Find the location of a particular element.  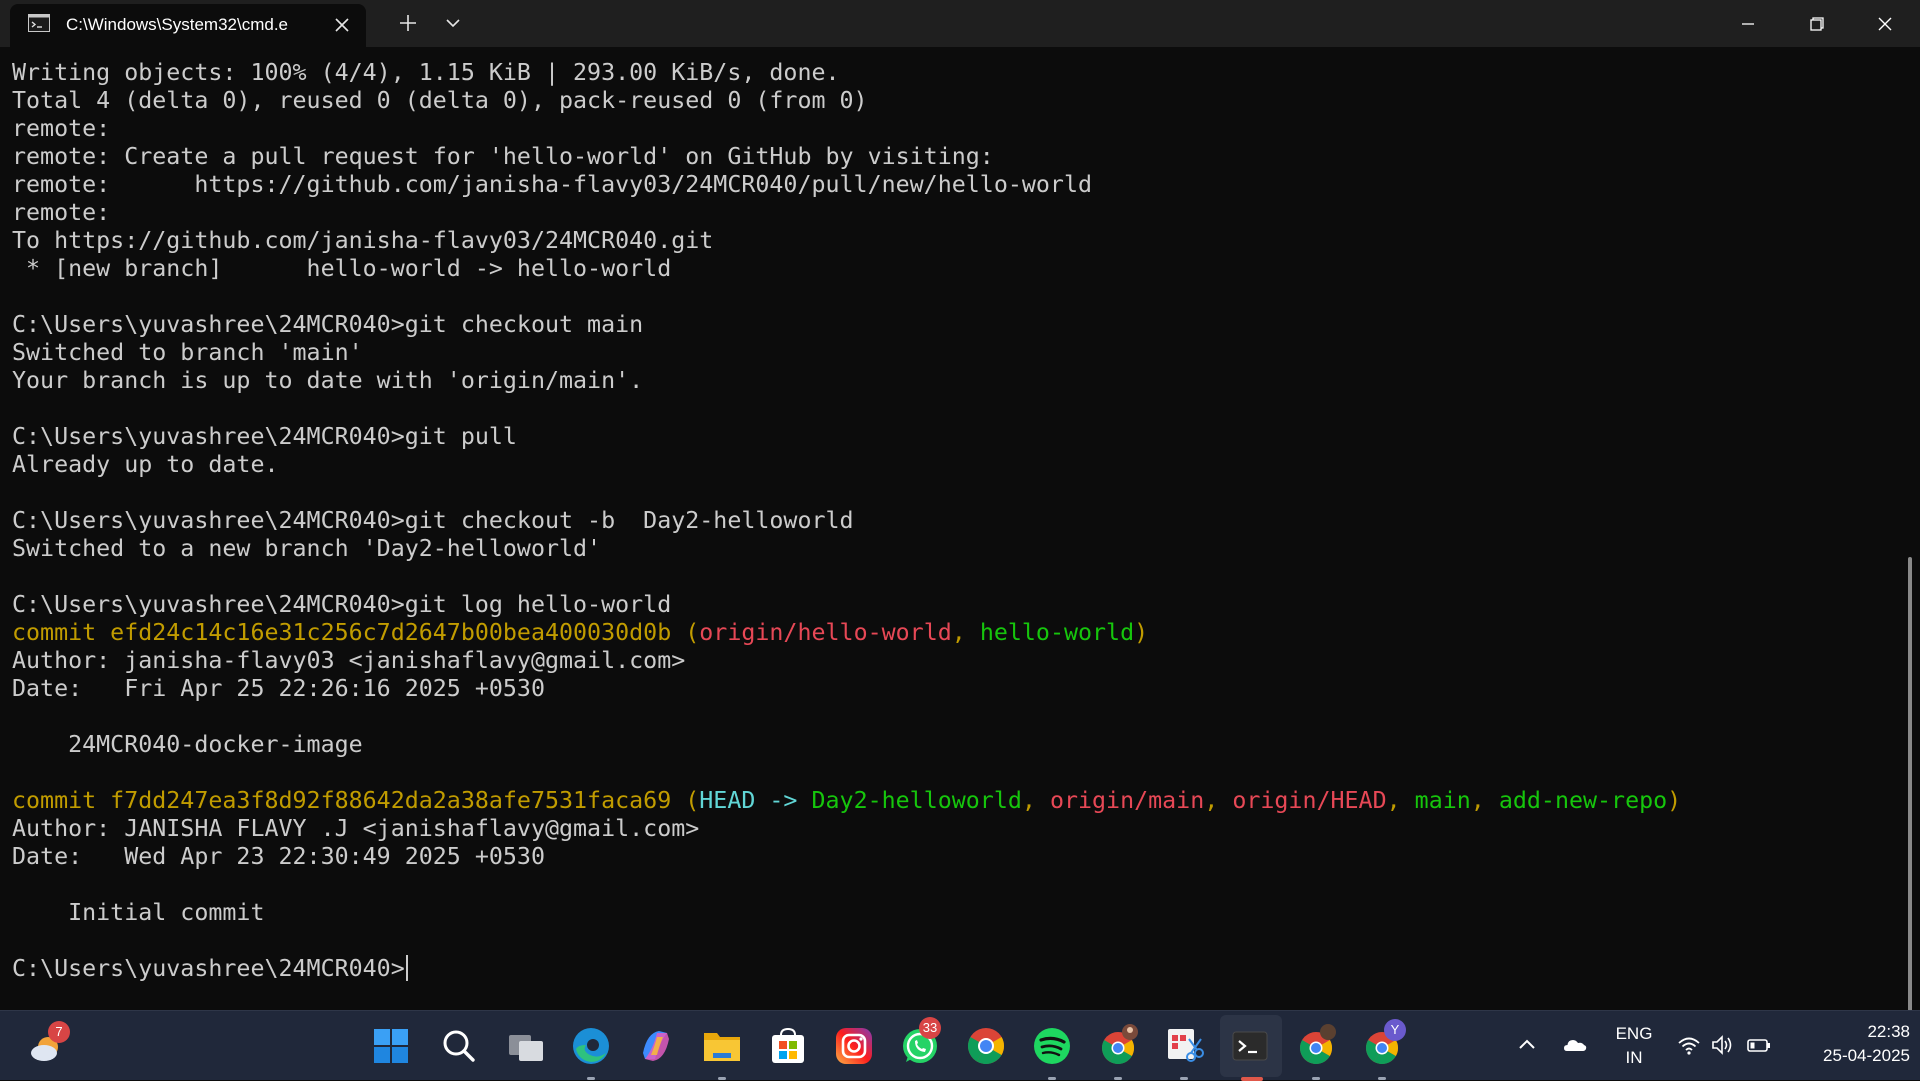

copilot-button is located at coordinates (656, 1046).